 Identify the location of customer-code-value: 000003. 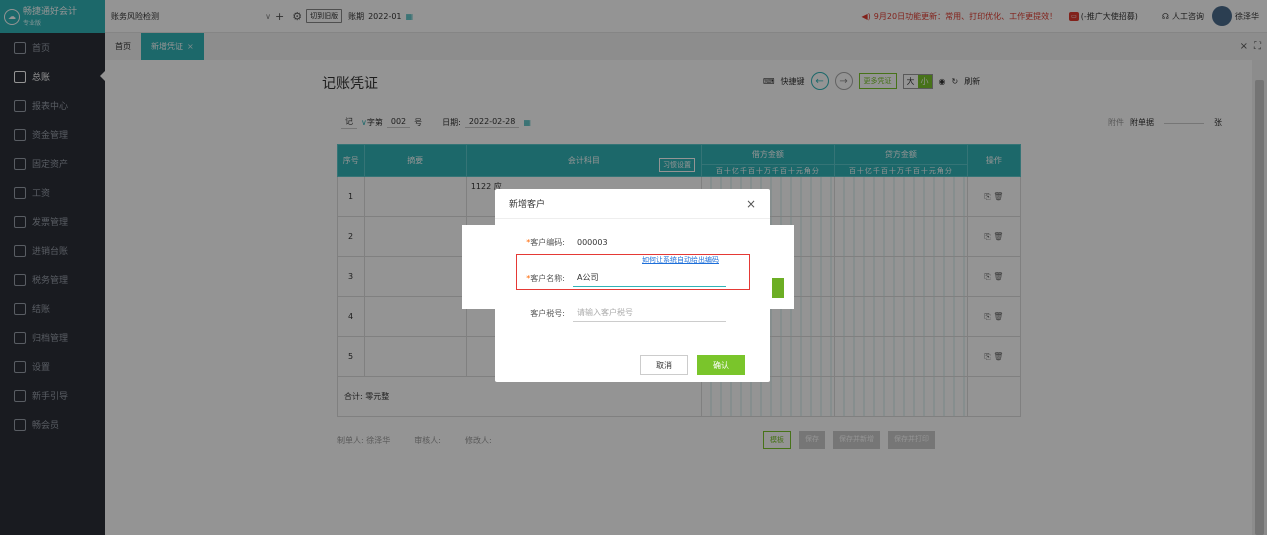
(592, 242).